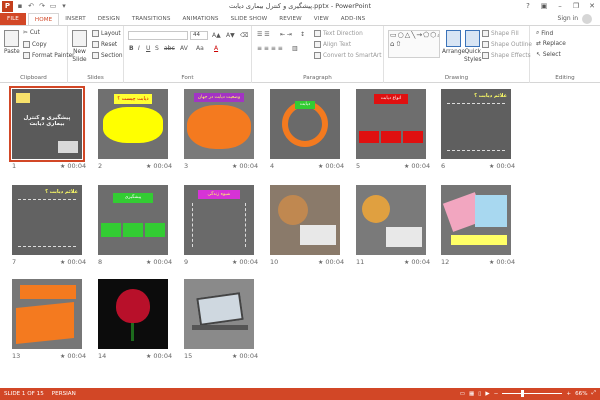  Describe the element at coordinates (43, 19) in the screenshot. I see `tab-home: HOME` at that location.